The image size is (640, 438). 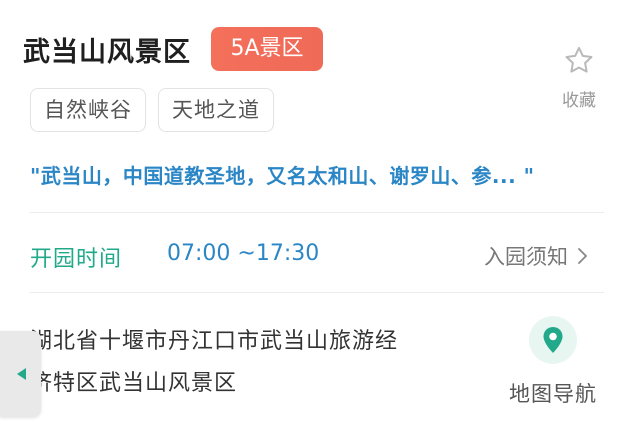 I want to click on chevron-right-icon, so click(x=582, y=256).